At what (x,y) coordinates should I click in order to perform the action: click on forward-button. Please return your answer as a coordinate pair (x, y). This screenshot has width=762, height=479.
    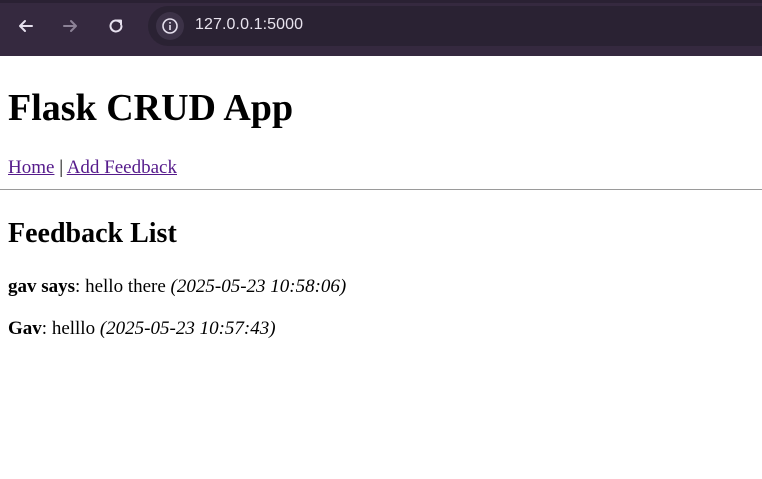
    Looking at the image, I should click on (70, 26).